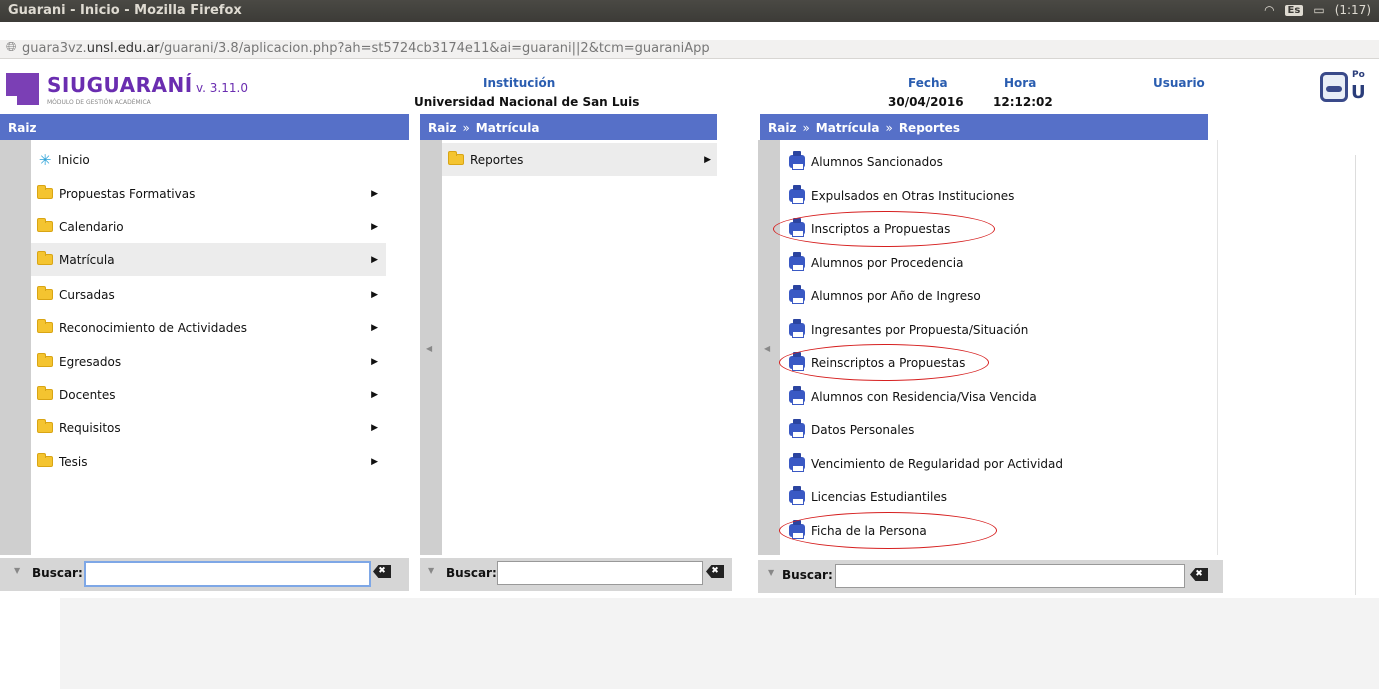 This screenshot has width=1379, height=689. I want to click on battery-icon: ▭, so click(1318, 10).